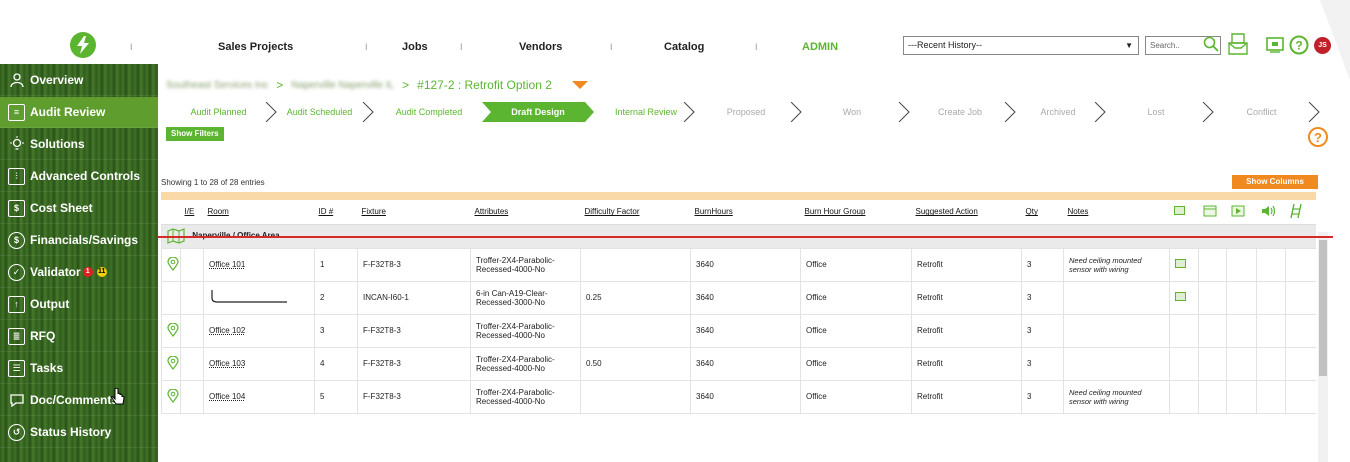 The width and height of the screenshot is (1350, 462). Describe the element at coordinates (746, 112) in the screenshot. I see `stage-proposed: Proposed` at that location.